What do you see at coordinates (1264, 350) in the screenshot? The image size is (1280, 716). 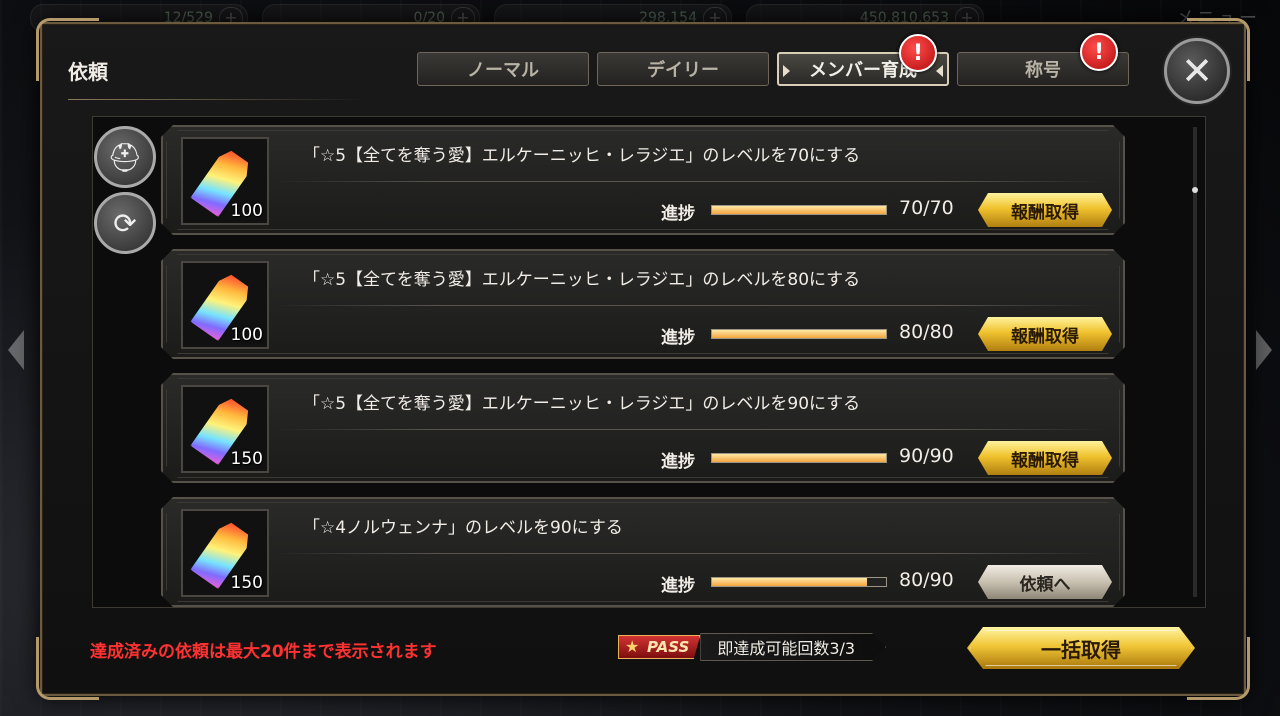 I see `page-right-arrow-icon` at bounding box center [1264, 350].